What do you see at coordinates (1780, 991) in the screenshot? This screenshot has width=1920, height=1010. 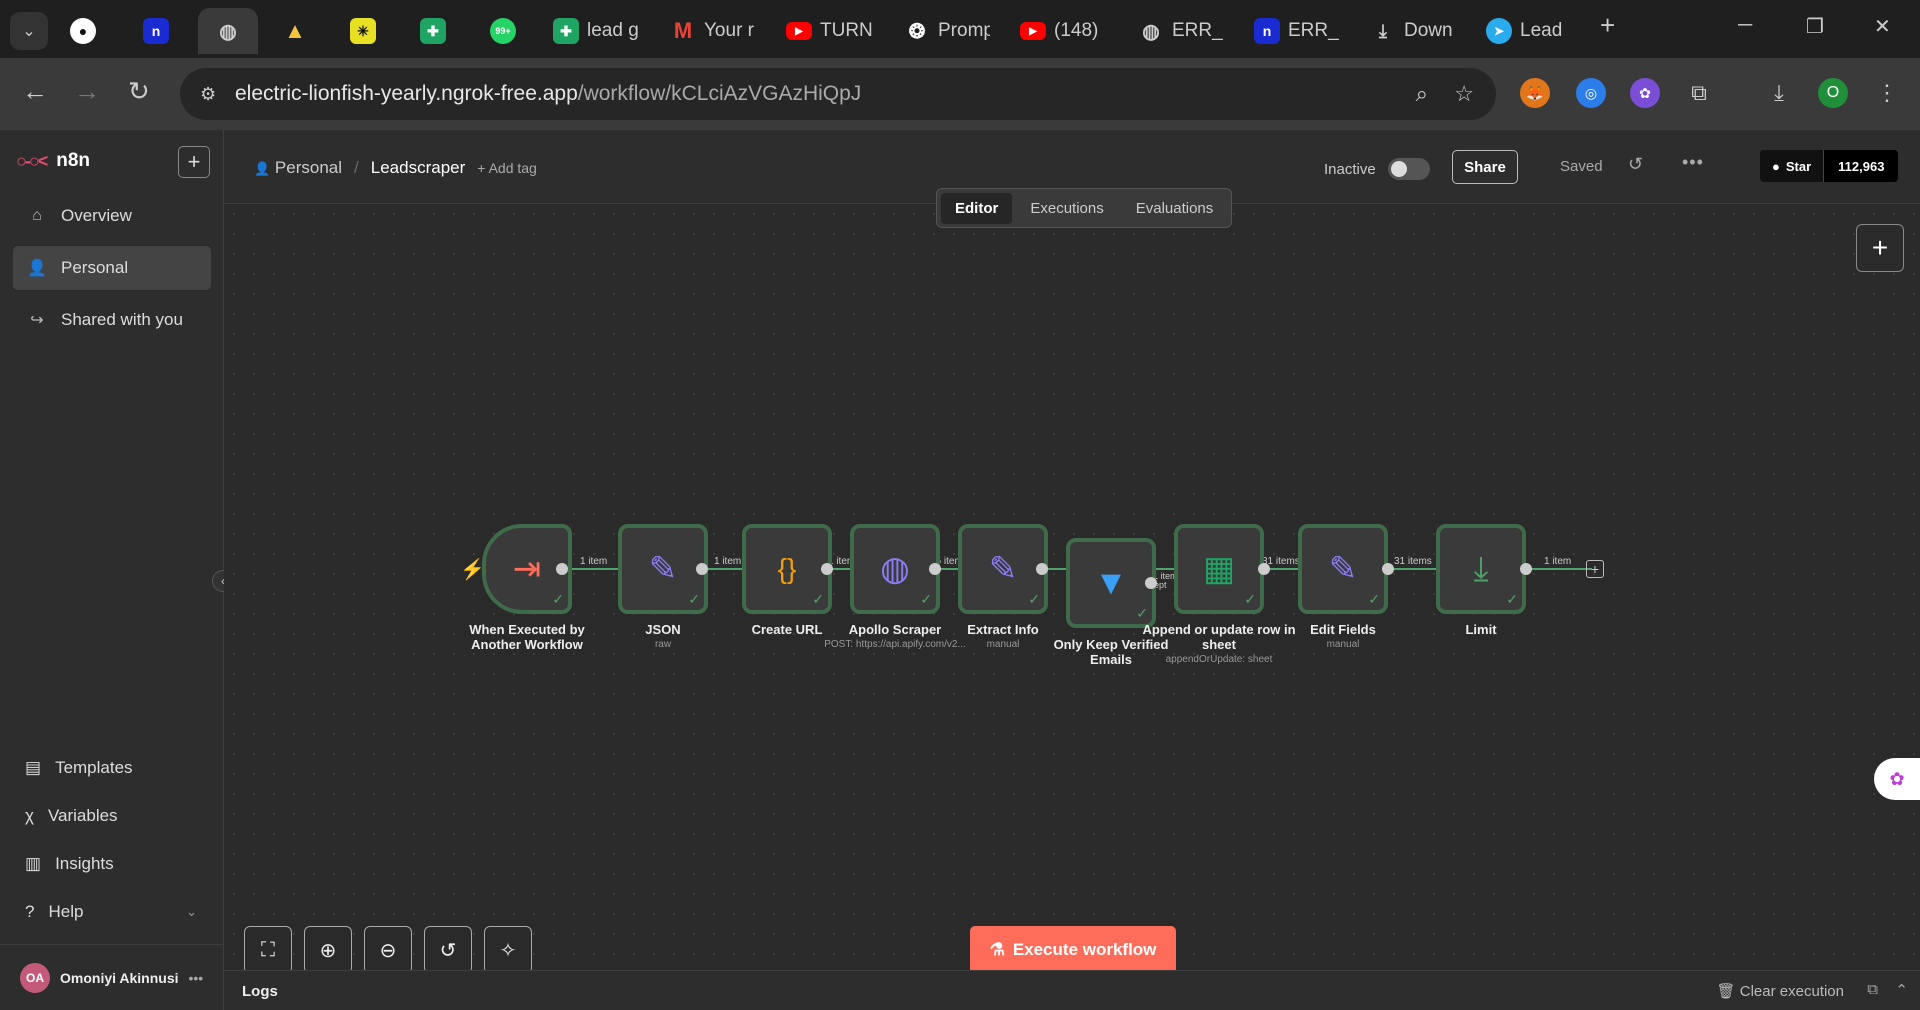 I see `clear-execution-button: 🗑 Clear execution` at bounding box center [1780, 991].